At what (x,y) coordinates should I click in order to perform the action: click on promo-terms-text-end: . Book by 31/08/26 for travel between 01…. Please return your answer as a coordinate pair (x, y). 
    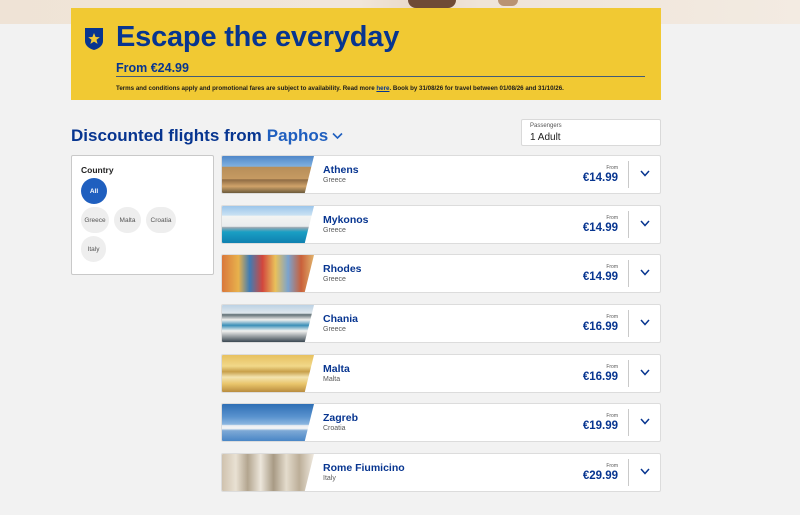
    Looking at the image, I should click on (476, 88).